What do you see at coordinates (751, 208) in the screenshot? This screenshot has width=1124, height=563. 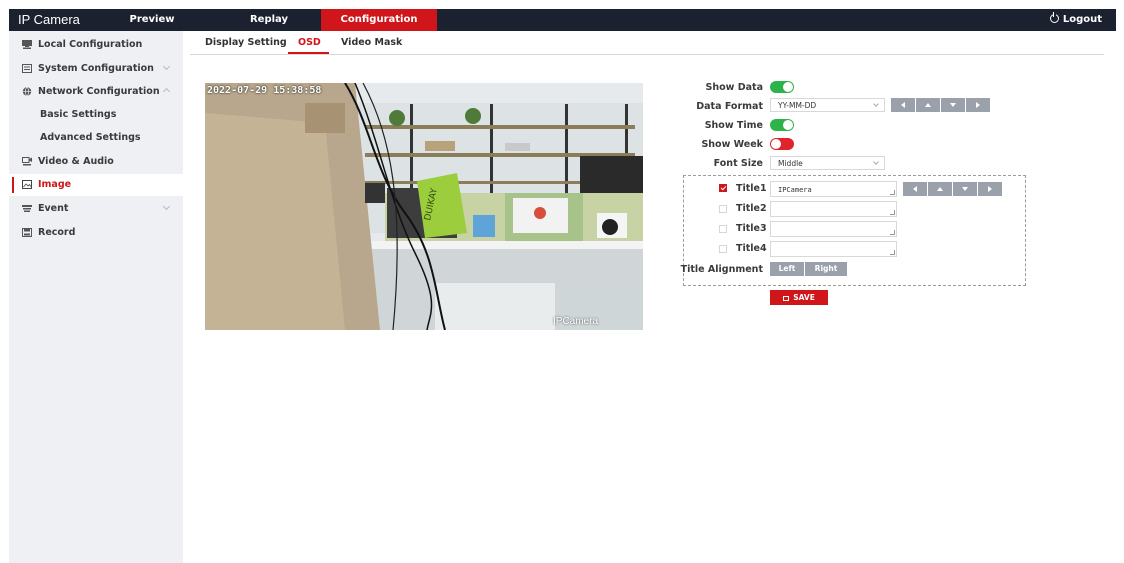 I see `title2-label: Title2` at bounding box center [751, 208].